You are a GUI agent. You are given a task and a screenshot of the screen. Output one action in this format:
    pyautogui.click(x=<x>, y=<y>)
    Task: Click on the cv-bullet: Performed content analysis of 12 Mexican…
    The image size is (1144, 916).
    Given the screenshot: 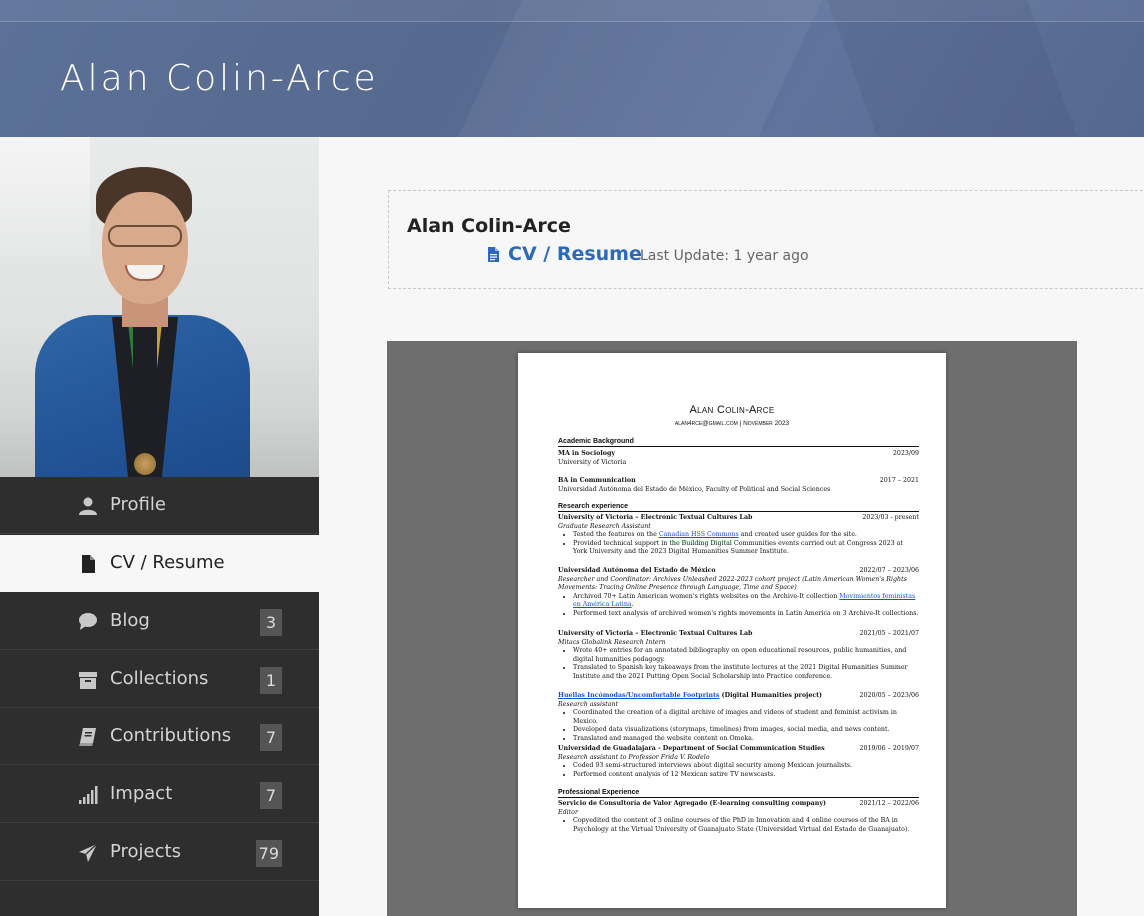 What is the action you would take?
    pyautogui.click(x=746, y=775)
    